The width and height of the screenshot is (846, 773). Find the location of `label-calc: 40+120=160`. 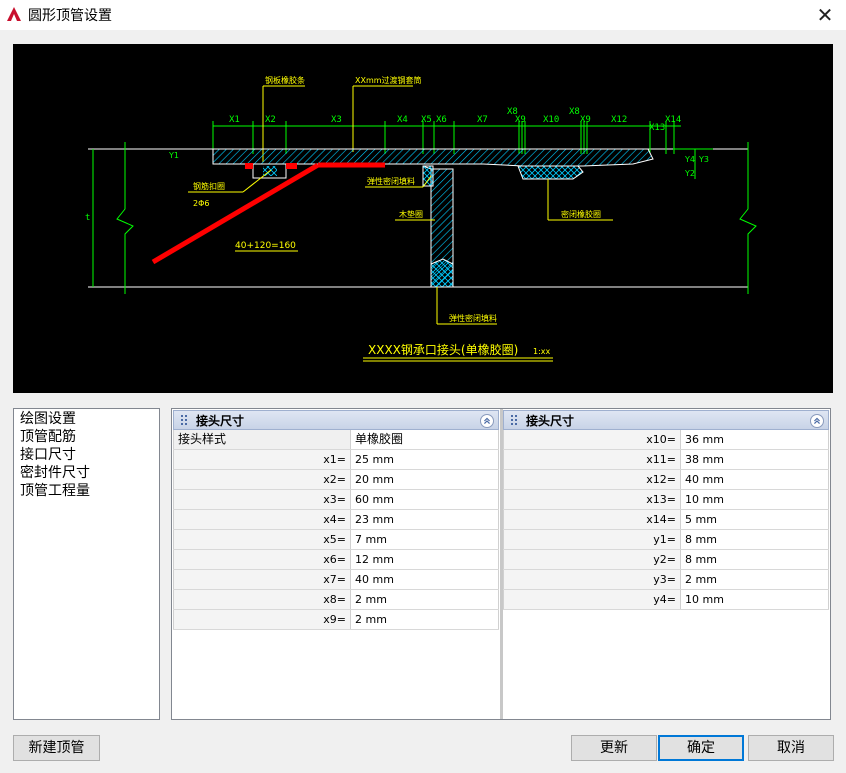

label-calc: 40+120=160 is located at coordinates (265, 246).